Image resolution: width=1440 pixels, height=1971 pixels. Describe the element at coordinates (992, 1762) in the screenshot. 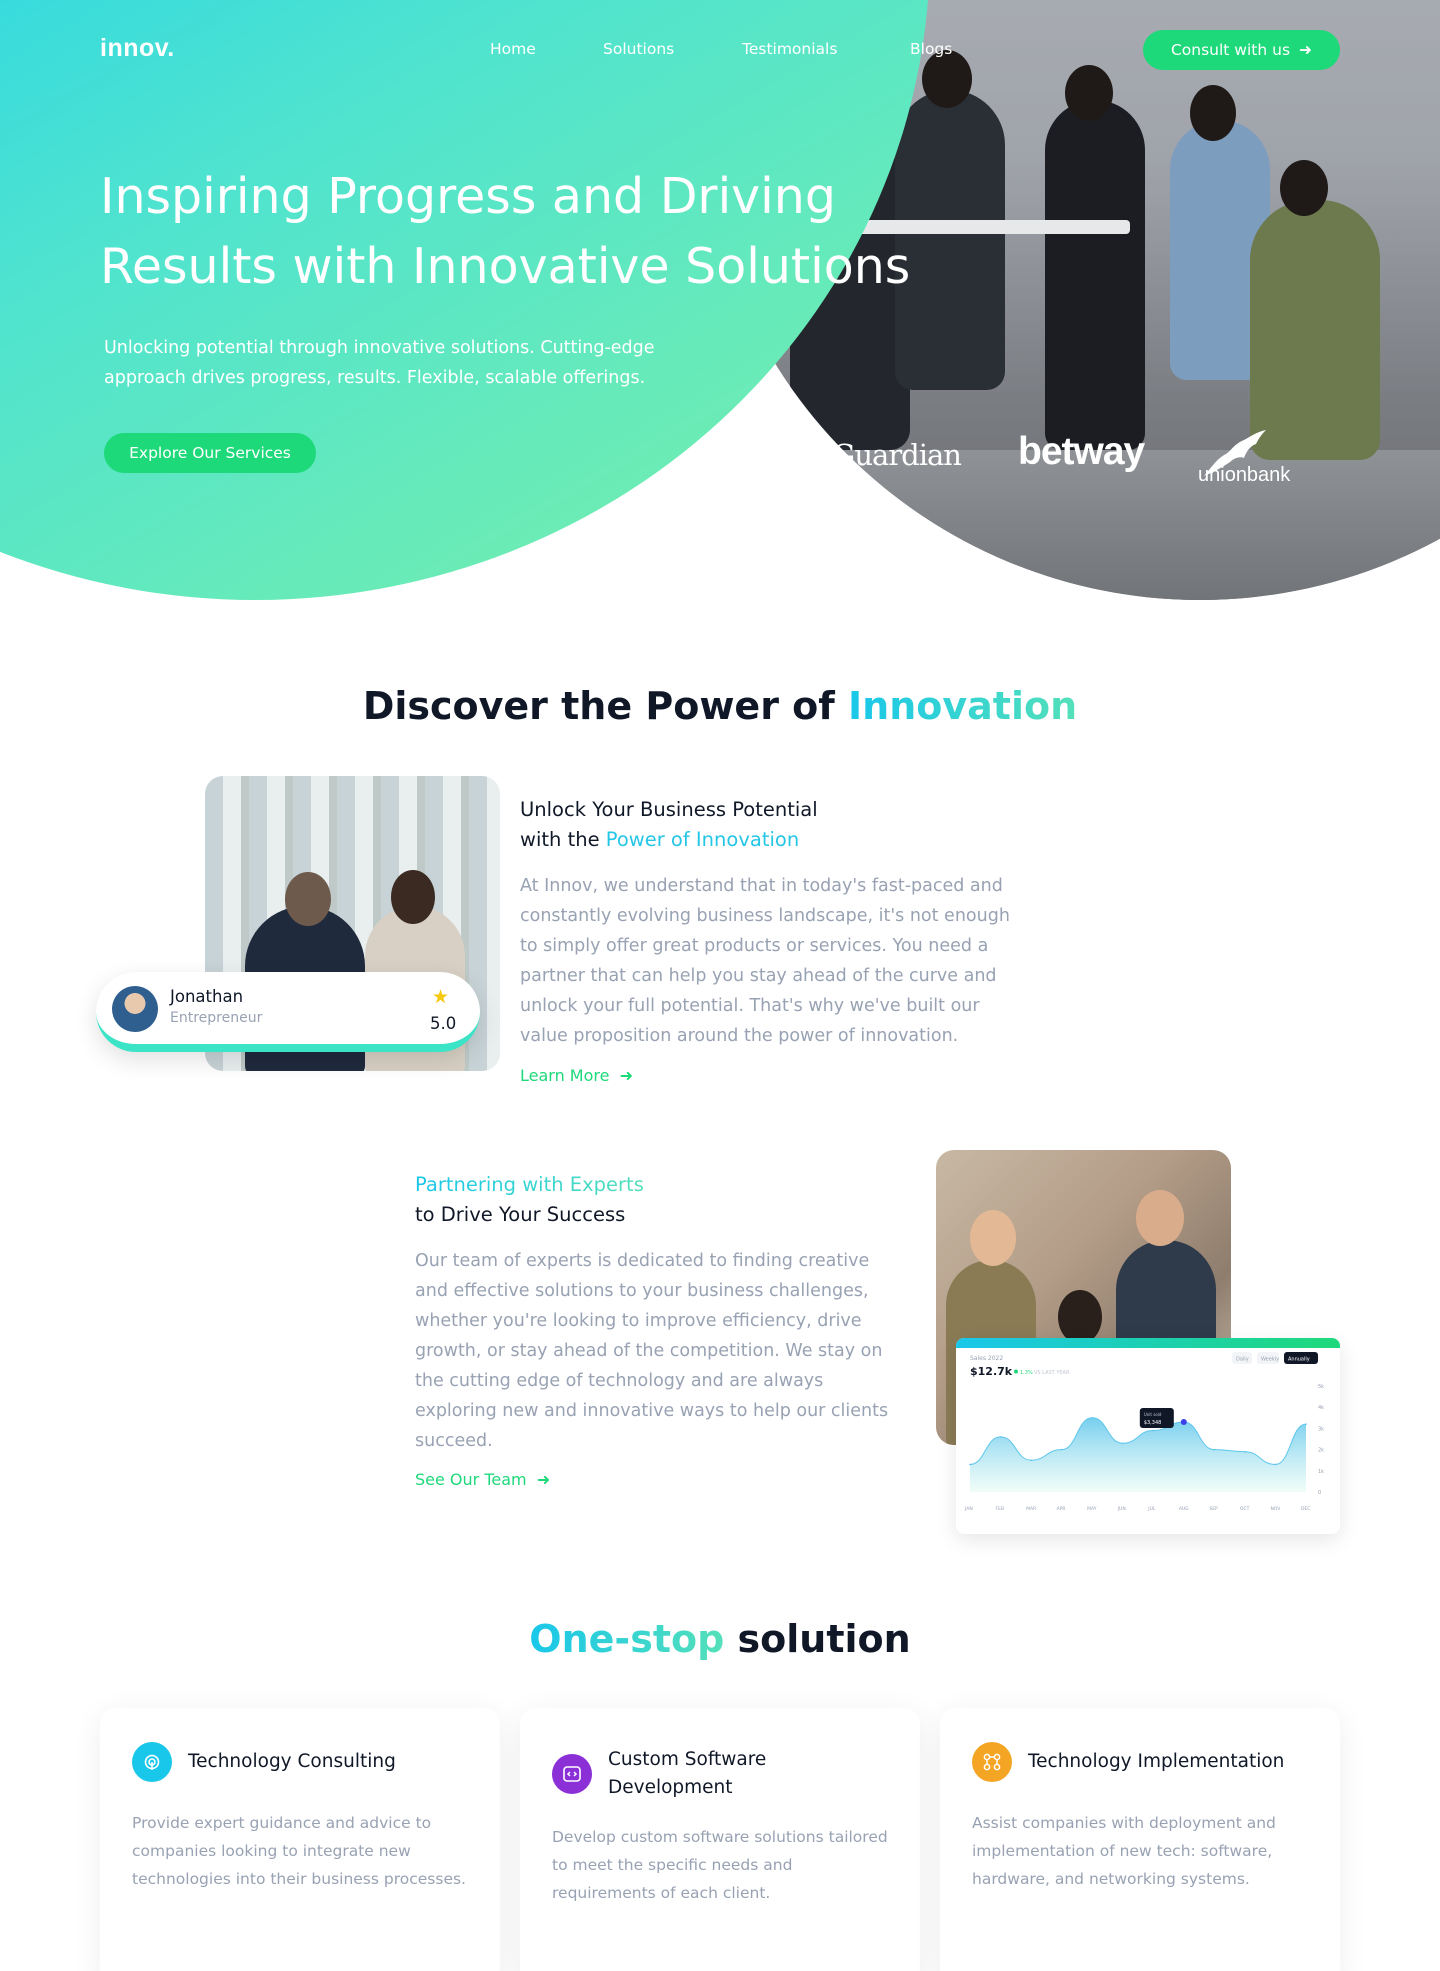

I see `network-nodes-icon` at that location.